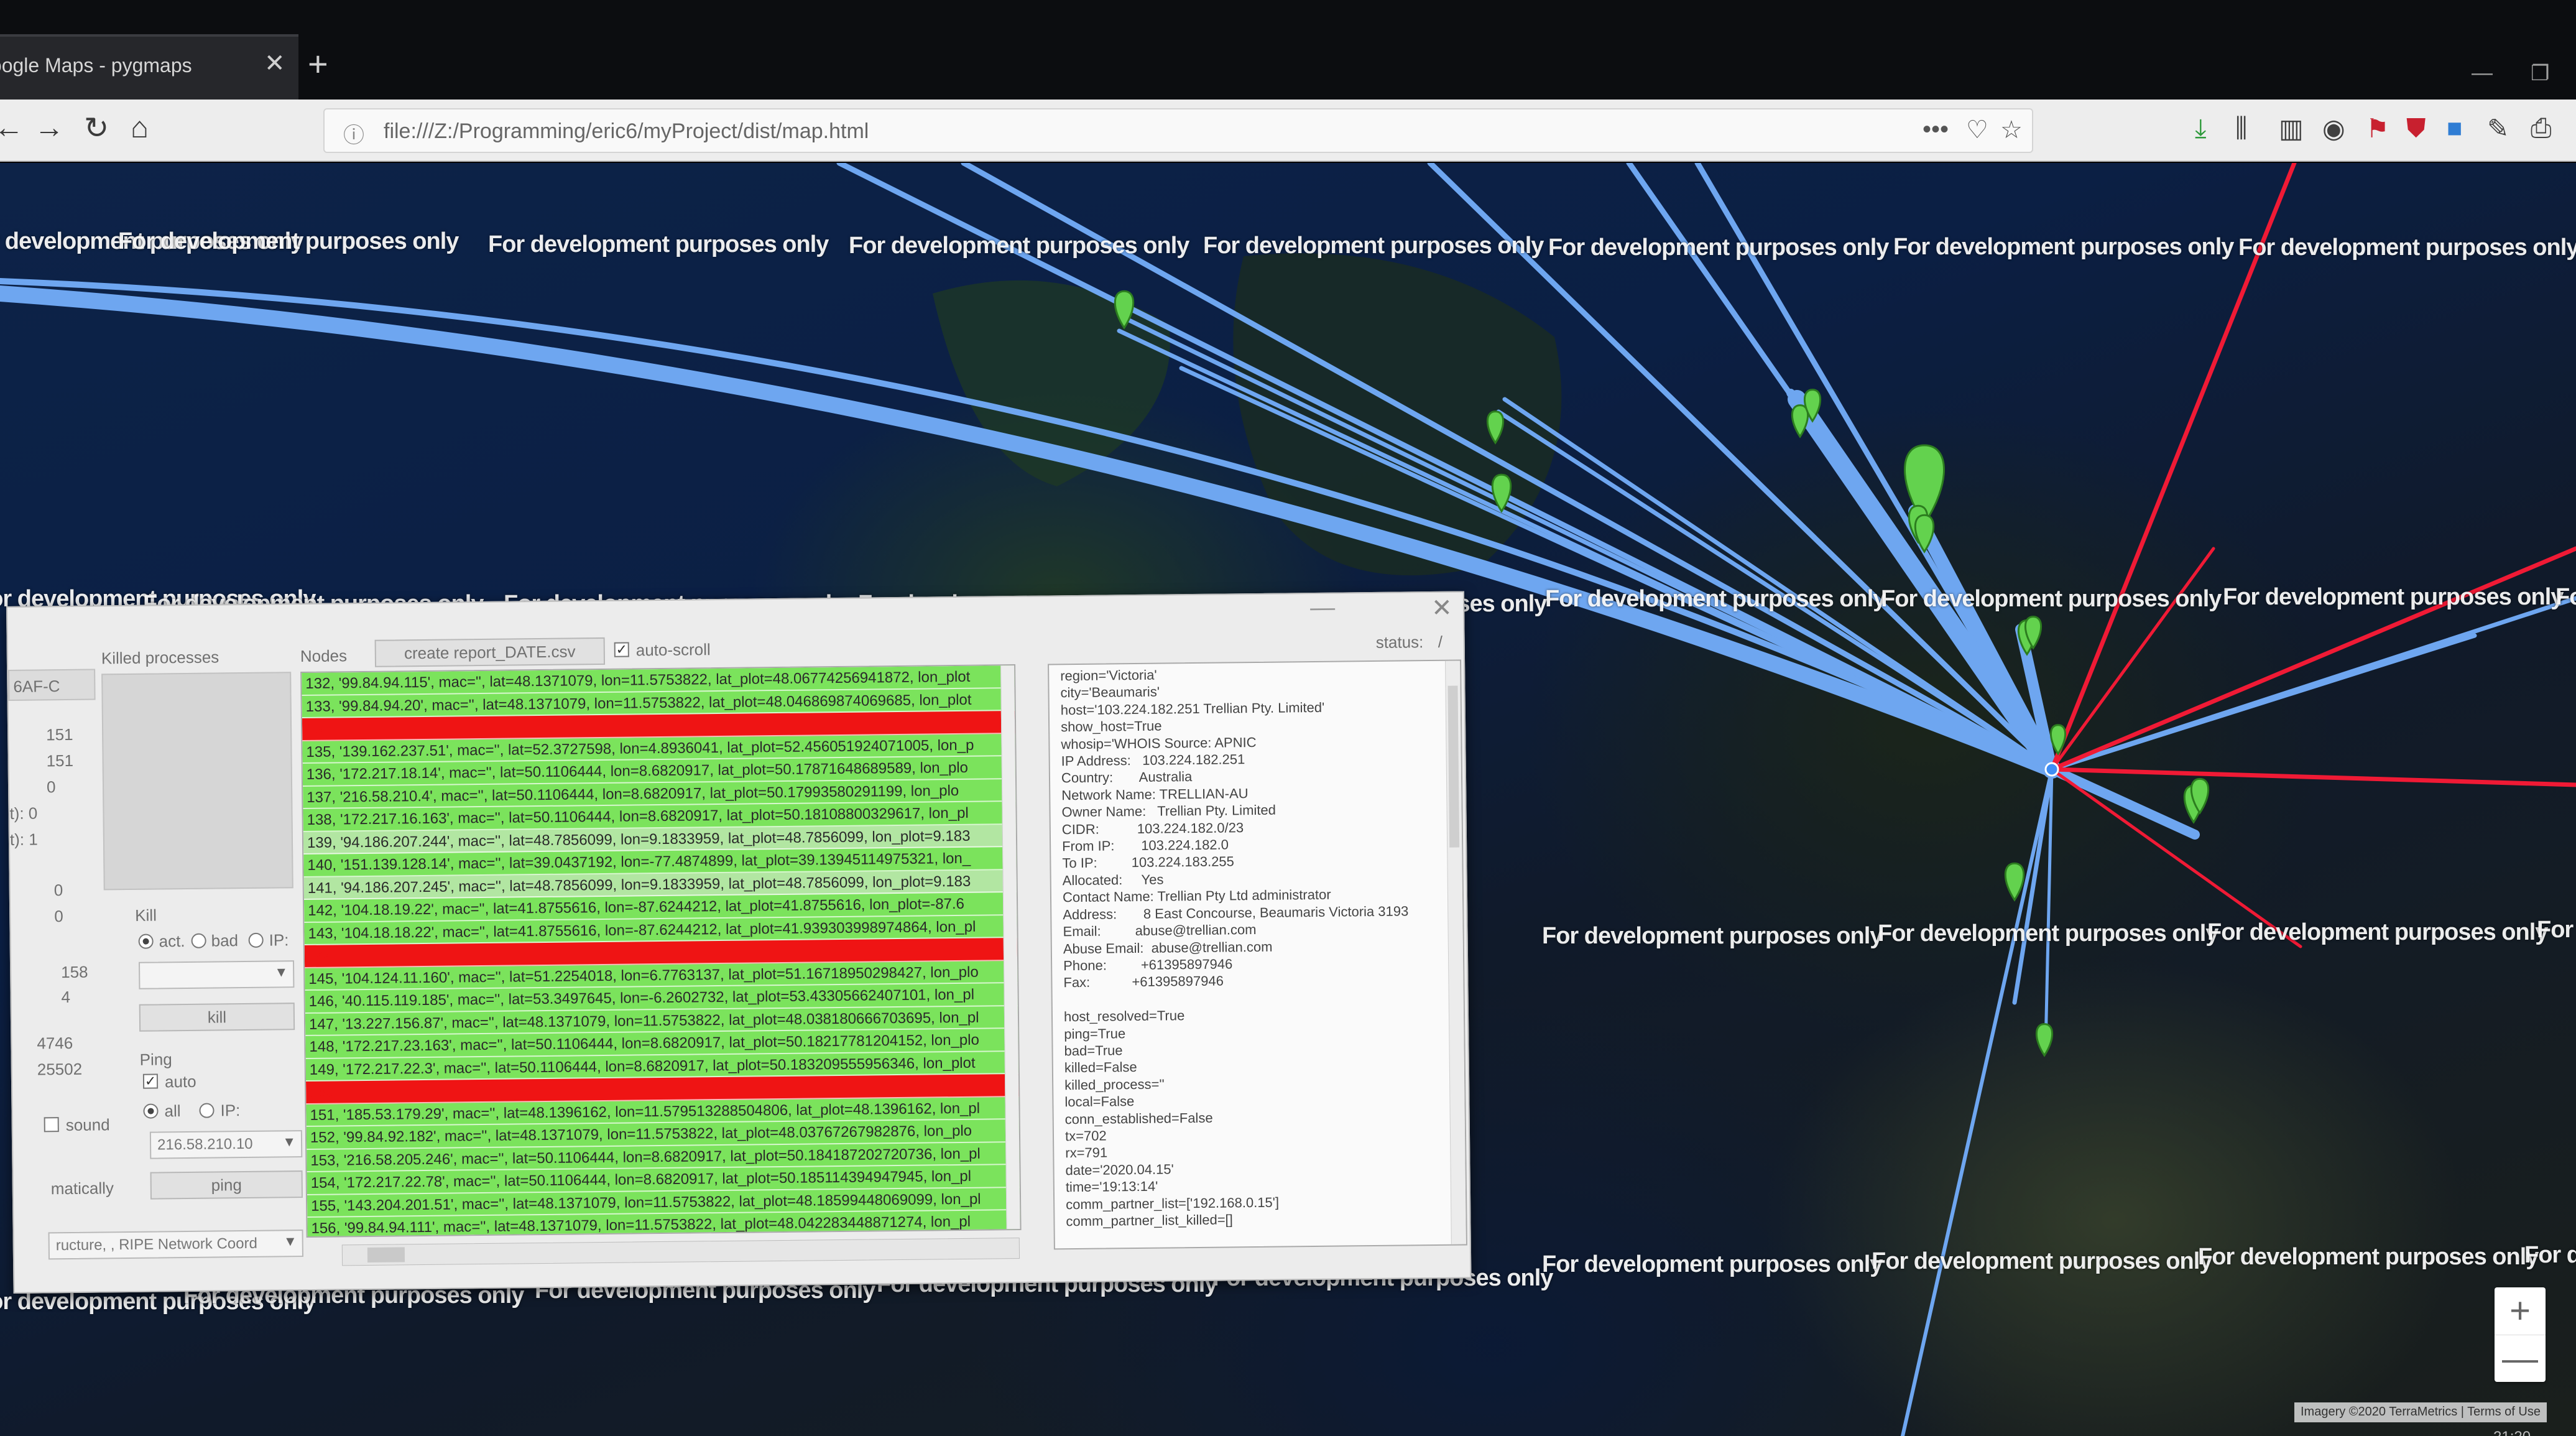 The image size is (2576, 1436). What do you see at coordinates (230, 1110) in the screenshot?
I see `ping-ip-label: IP:` at bounding box center [230, 1110].